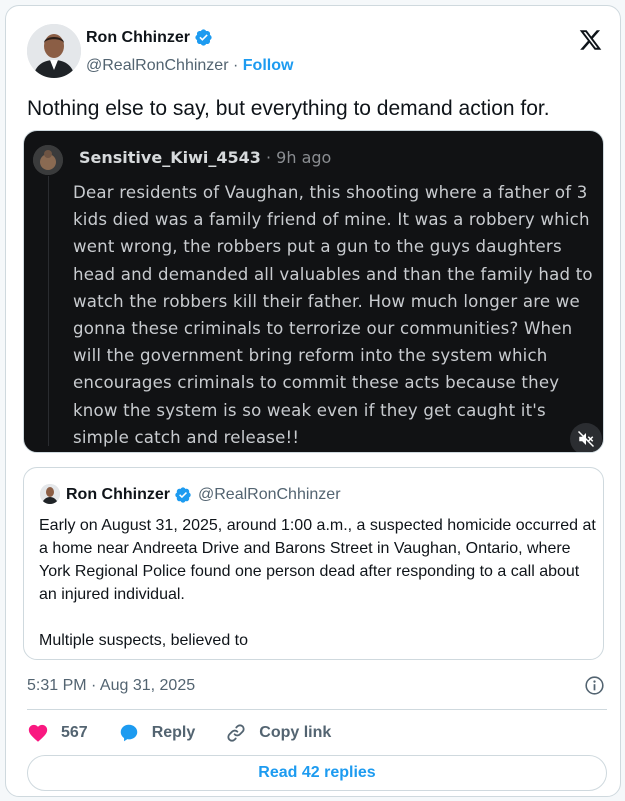 The width and height of the screenshot is (625, 801). Describe the element at coordinates (38, 733) in the screenshot. I see `heart-icon` at that location.